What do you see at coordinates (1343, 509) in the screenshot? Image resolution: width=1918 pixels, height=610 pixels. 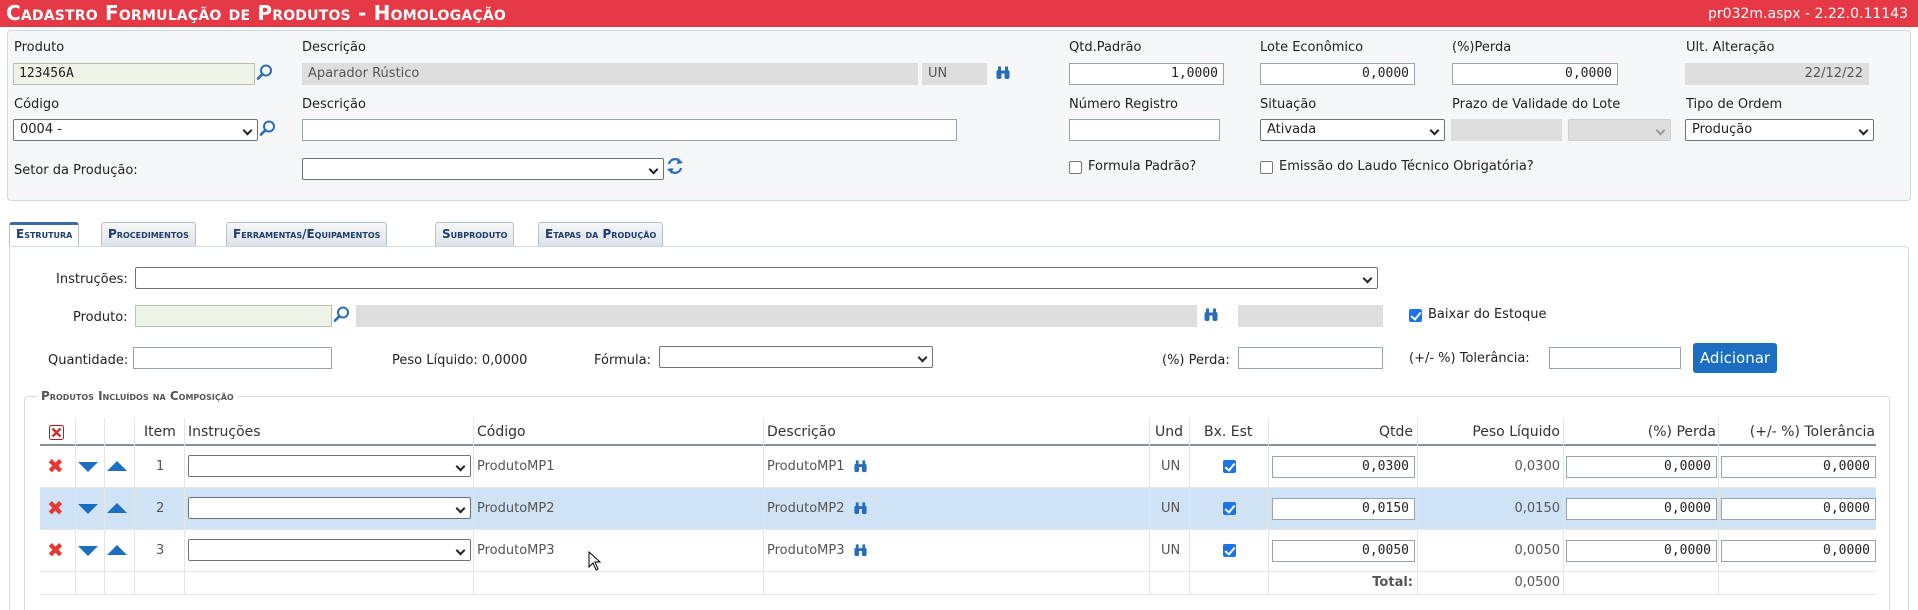 I see `row-qtde-input: 0,0150` at bounding box center [1343, 509].